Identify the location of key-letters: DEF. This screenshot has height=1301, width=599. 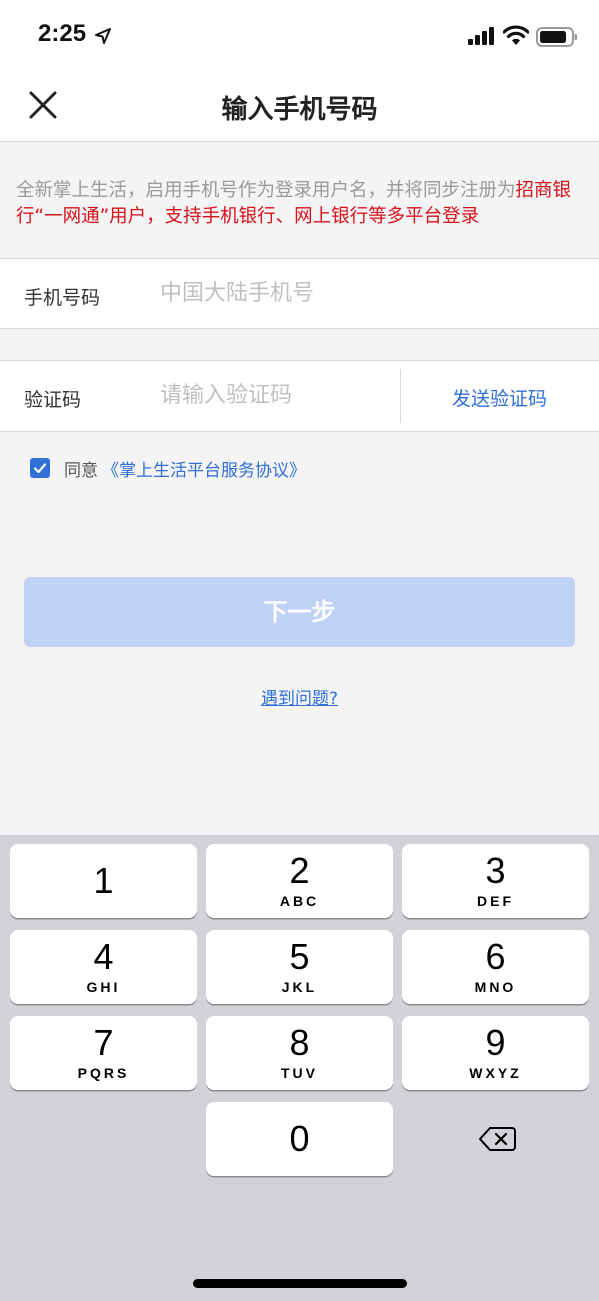
(495, 901).